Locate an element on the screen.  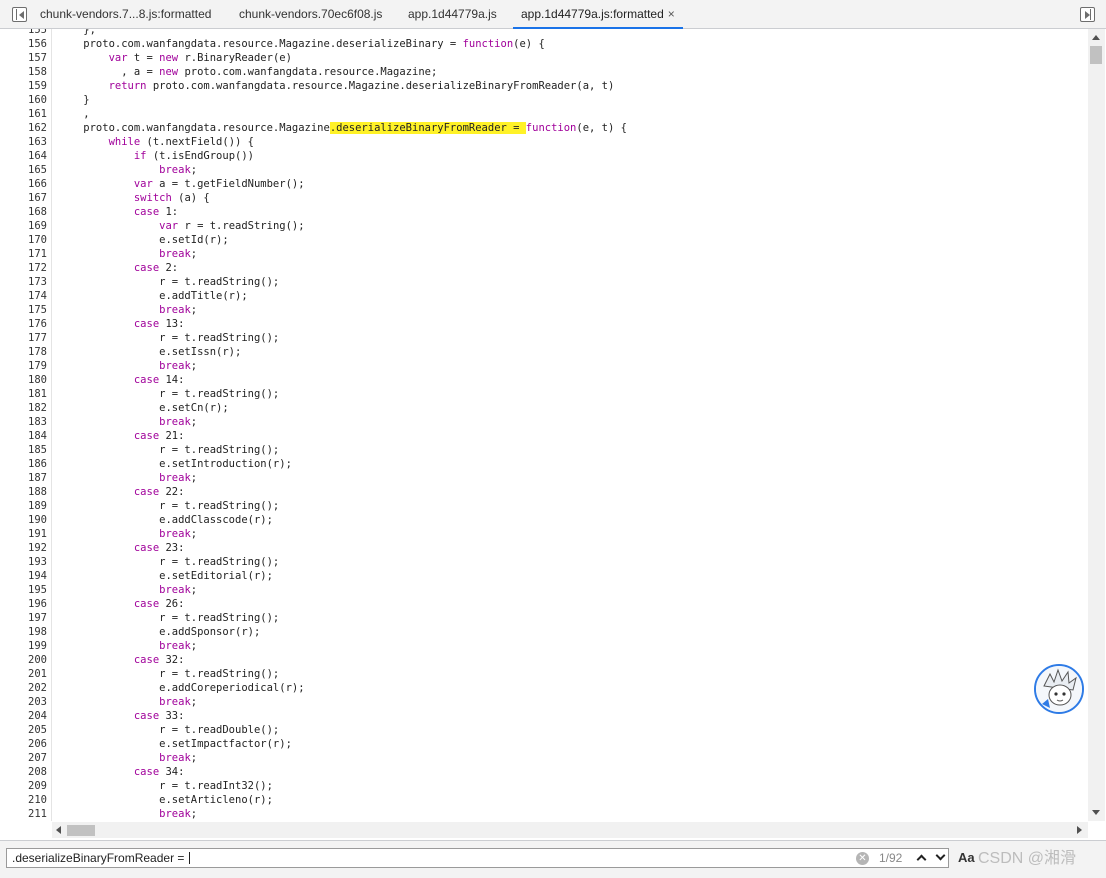
code-line: case 13: is located at coordinates (121, 324).